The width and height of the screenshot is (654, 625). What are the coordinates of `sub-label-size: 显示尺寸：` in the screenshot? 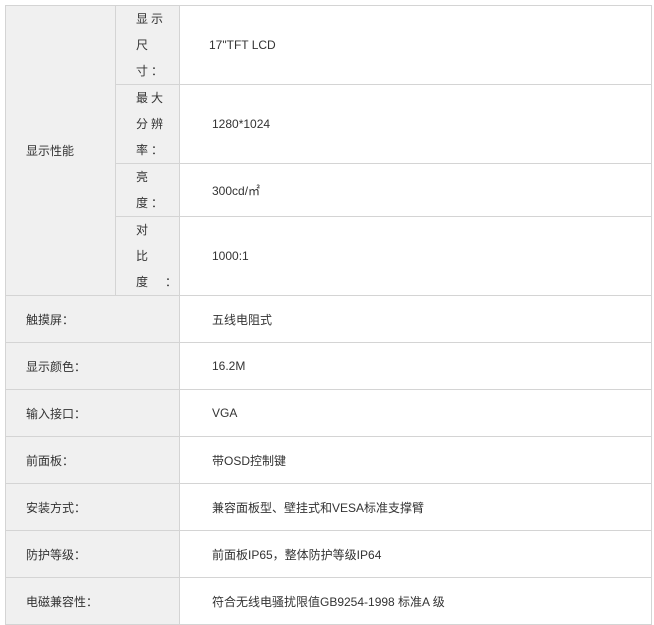 It's located at (147, 45).